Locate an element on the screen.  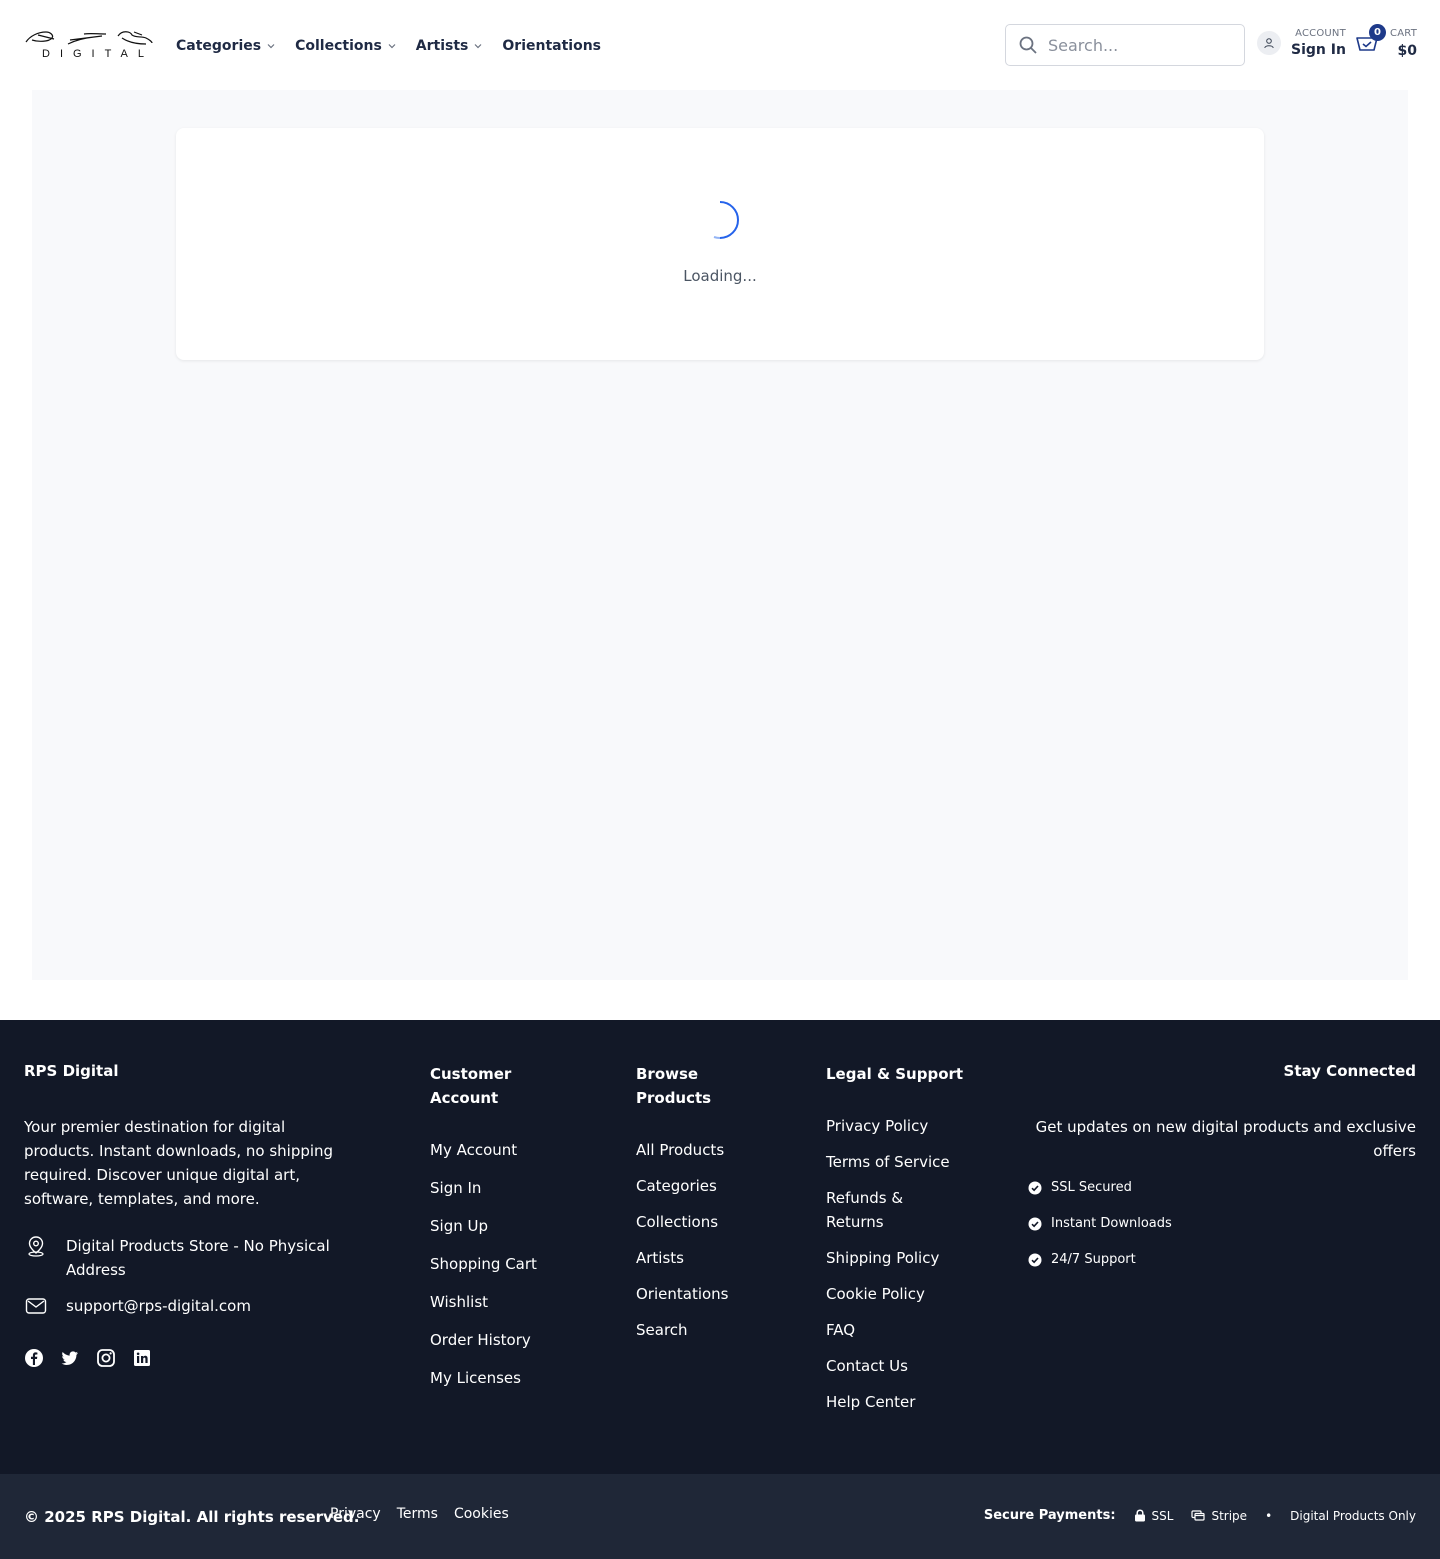
footer-brand: RPS Digital is located at coordinates (71, 1071).